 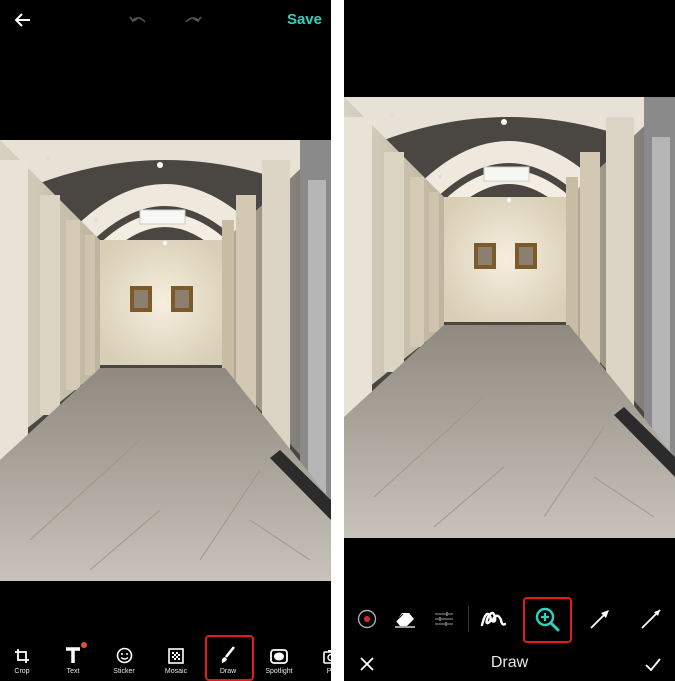 I want to click on eraser-icon, so click(x=405, y=620).